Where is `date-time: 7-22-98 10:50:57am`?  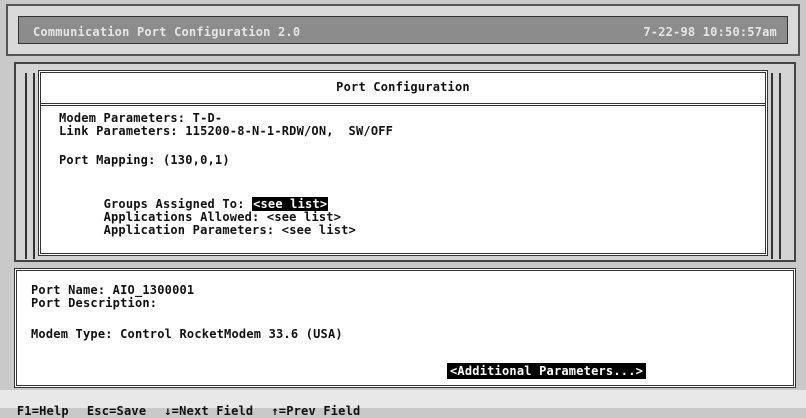
date-time: 7-22-98 10:50:57am is located at coordinates (710, 32).